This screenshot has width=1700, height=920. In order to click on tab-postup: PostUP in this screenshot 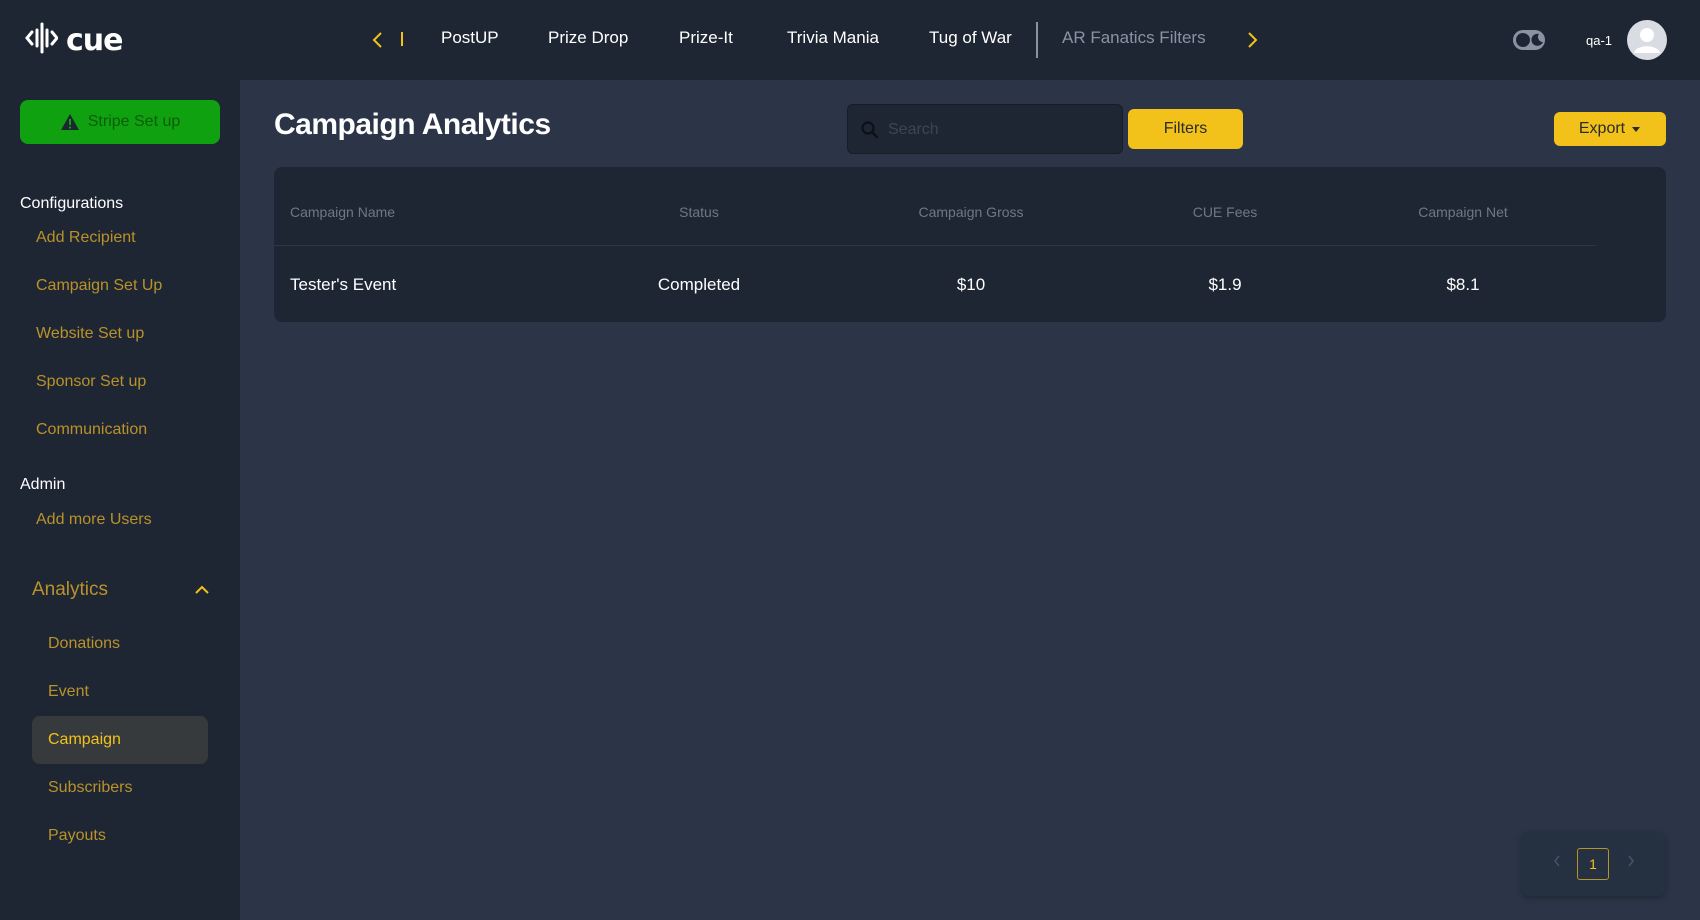, I will do `click(470, 38)`.